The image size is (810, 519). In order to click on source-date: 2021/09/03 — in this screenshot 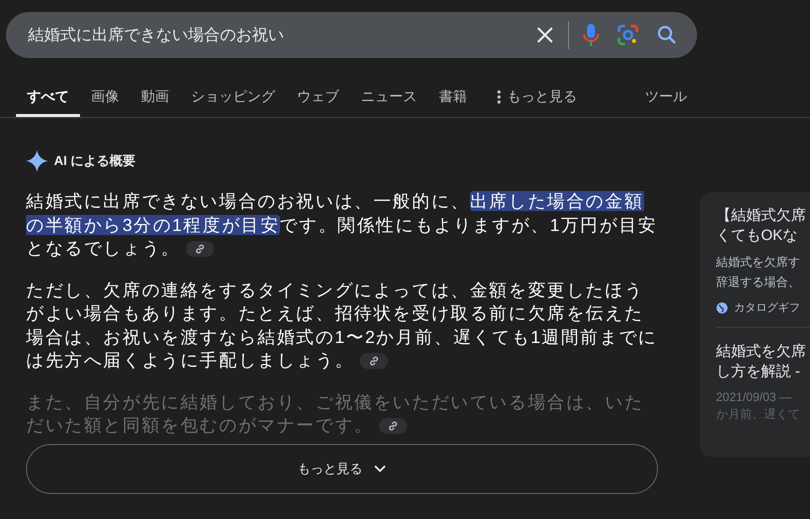, I will do `click(754, 397)`.